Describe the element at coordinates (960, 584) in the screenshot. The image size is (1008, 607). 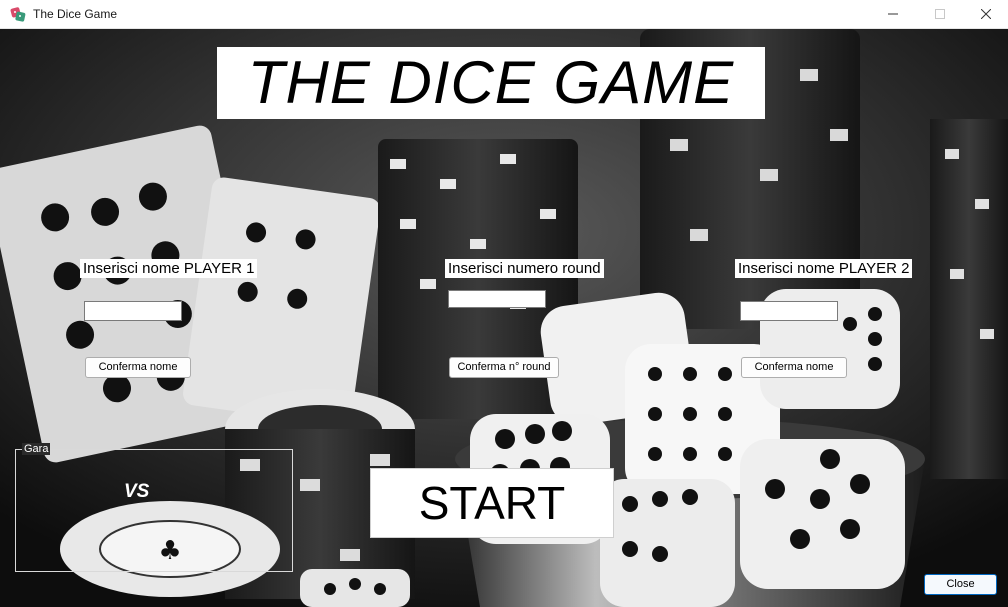
I see `close-button: Close` at that location.